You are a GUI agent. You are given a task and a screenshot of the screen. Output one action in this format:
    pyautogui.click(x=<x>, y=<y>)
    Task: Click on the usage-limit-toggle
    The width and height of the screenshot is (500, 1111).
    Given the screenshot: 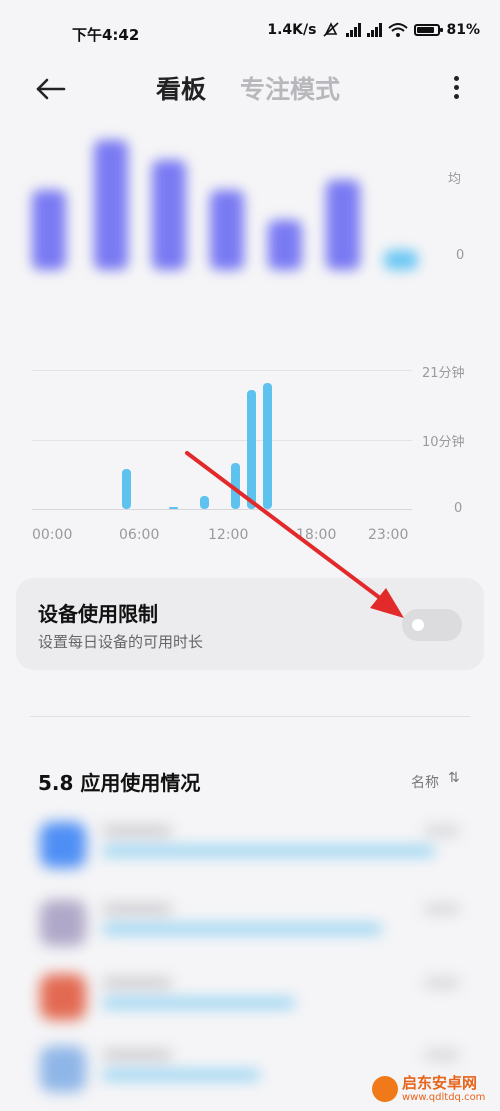 What is the action you would take?
    pyautogui.click(x=432, y=625)
    